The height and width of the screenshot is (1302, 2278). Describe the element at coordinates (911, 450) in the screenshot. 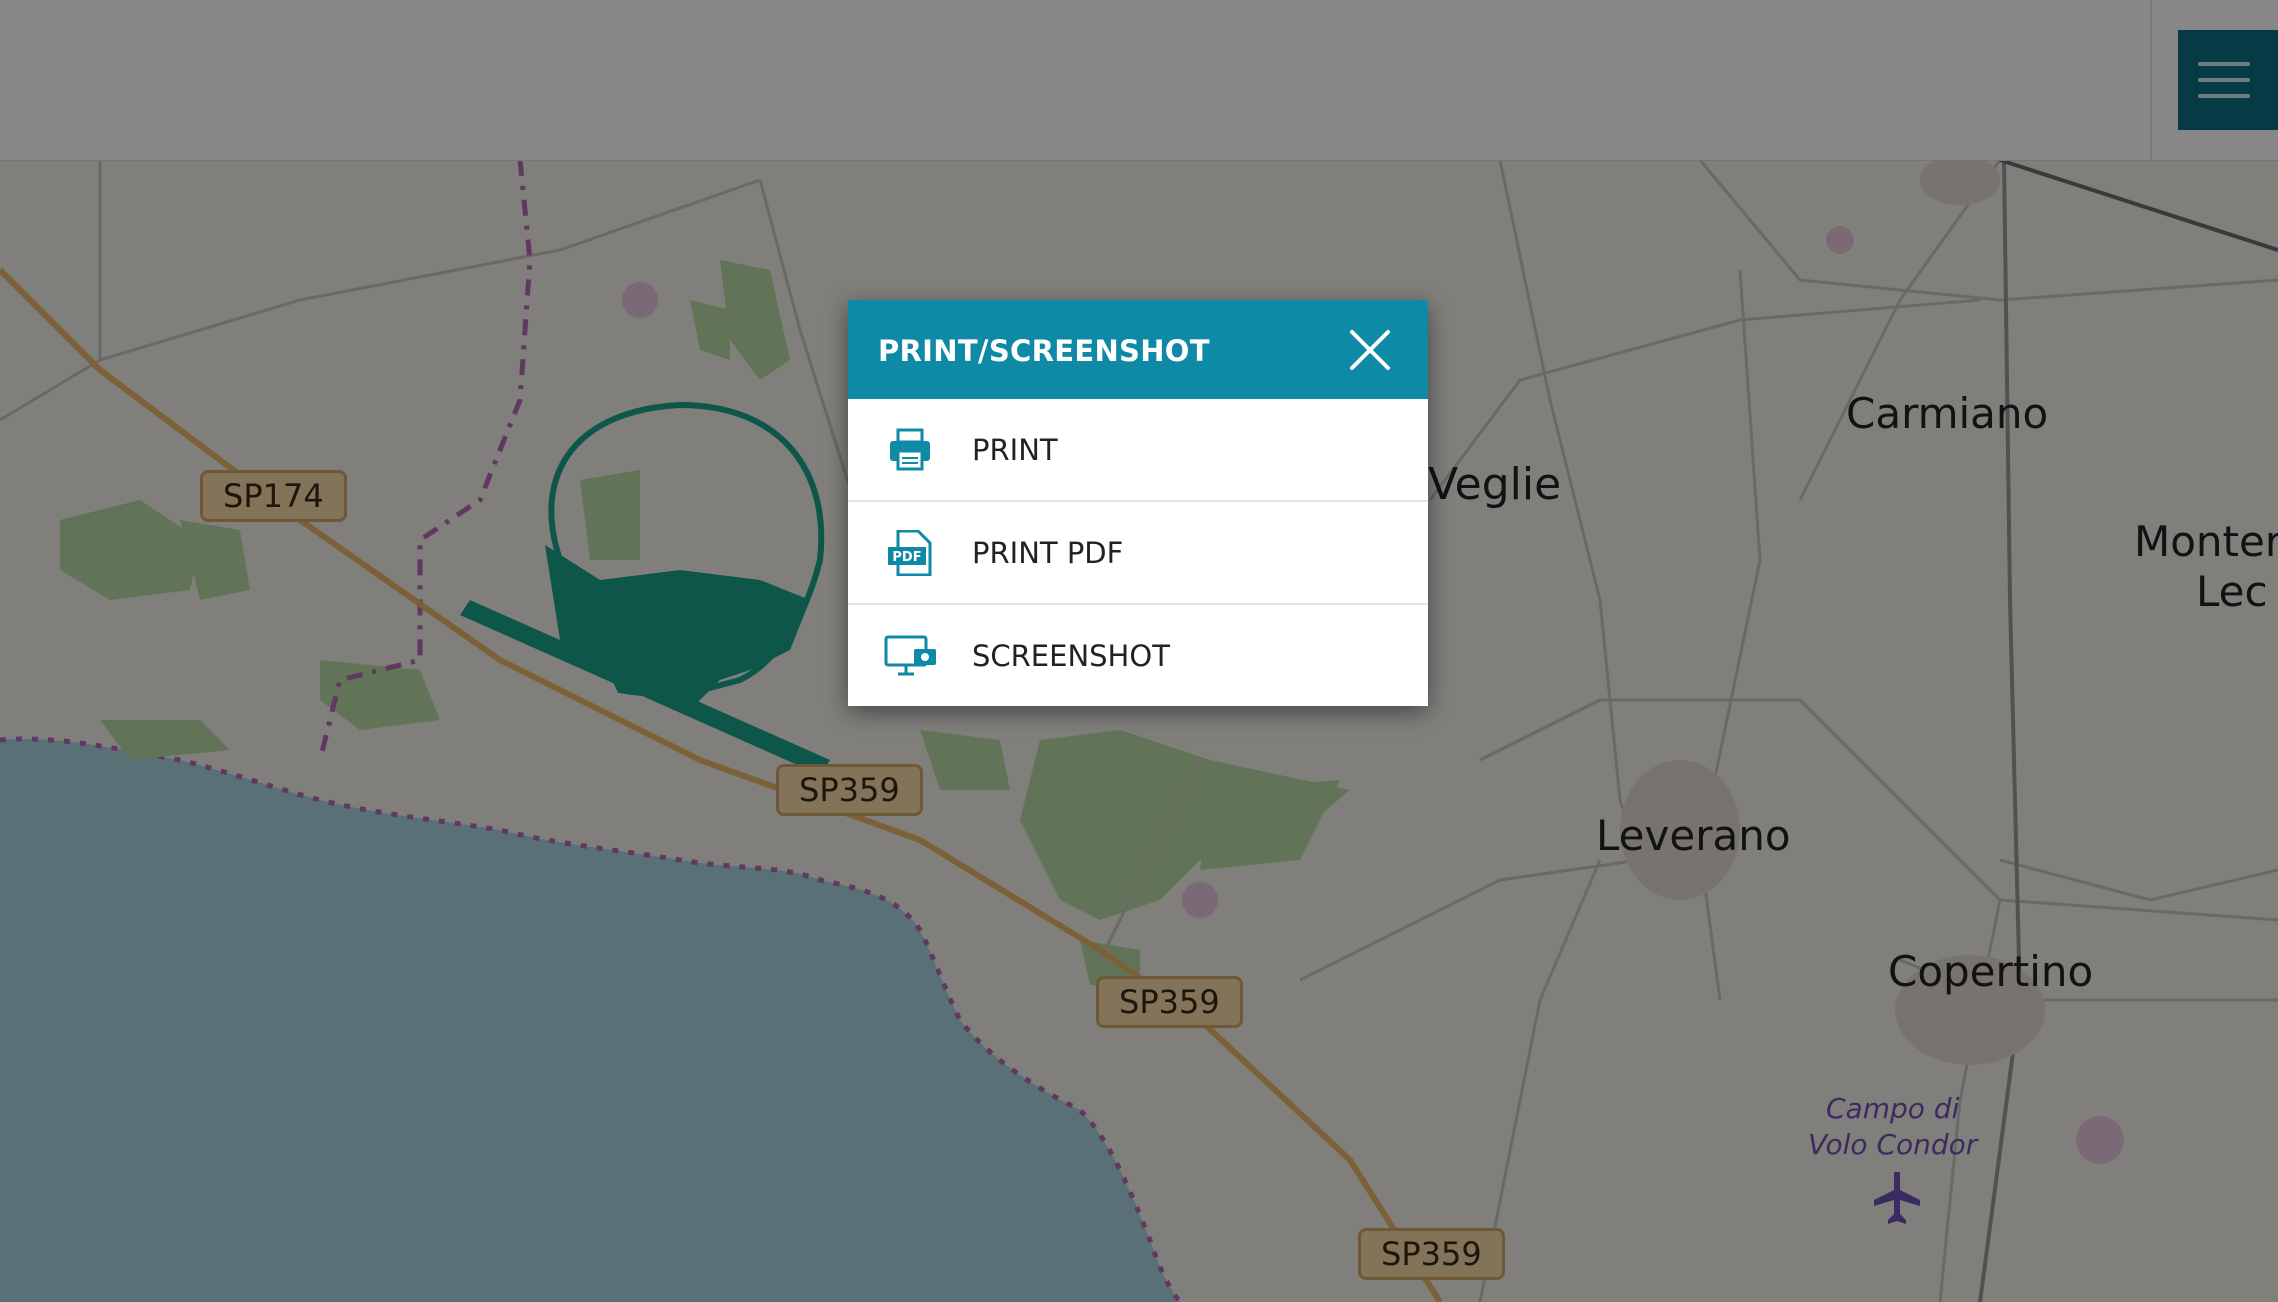

I see `printer-icon` at that location.